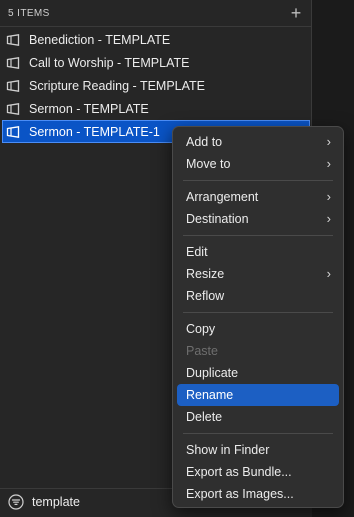 The height and width of the screenshot is (517, 354). I want to click on menu-item-reflow: Reflow, so click(258, 296).